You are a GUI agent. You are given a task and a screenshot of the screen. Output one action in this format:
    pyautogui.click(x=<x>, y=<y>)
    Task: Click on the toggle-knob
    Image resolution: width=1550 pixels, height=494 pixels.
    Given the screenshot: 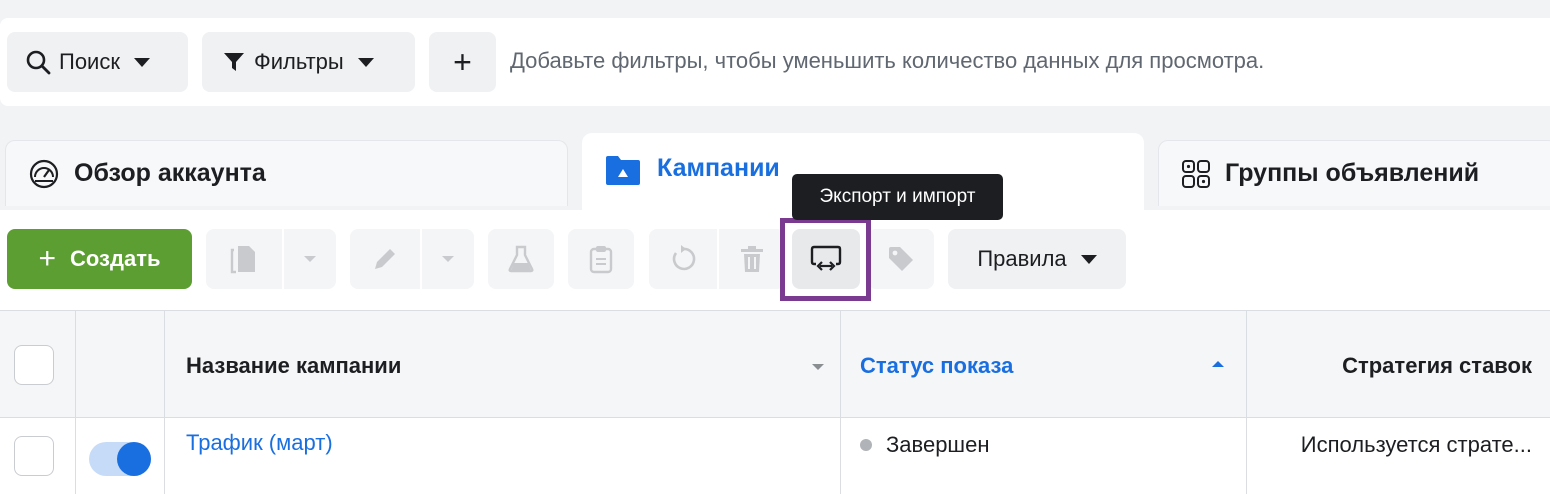 What is the action you would take?
    pyautogui.click(x=134, y=459)
    